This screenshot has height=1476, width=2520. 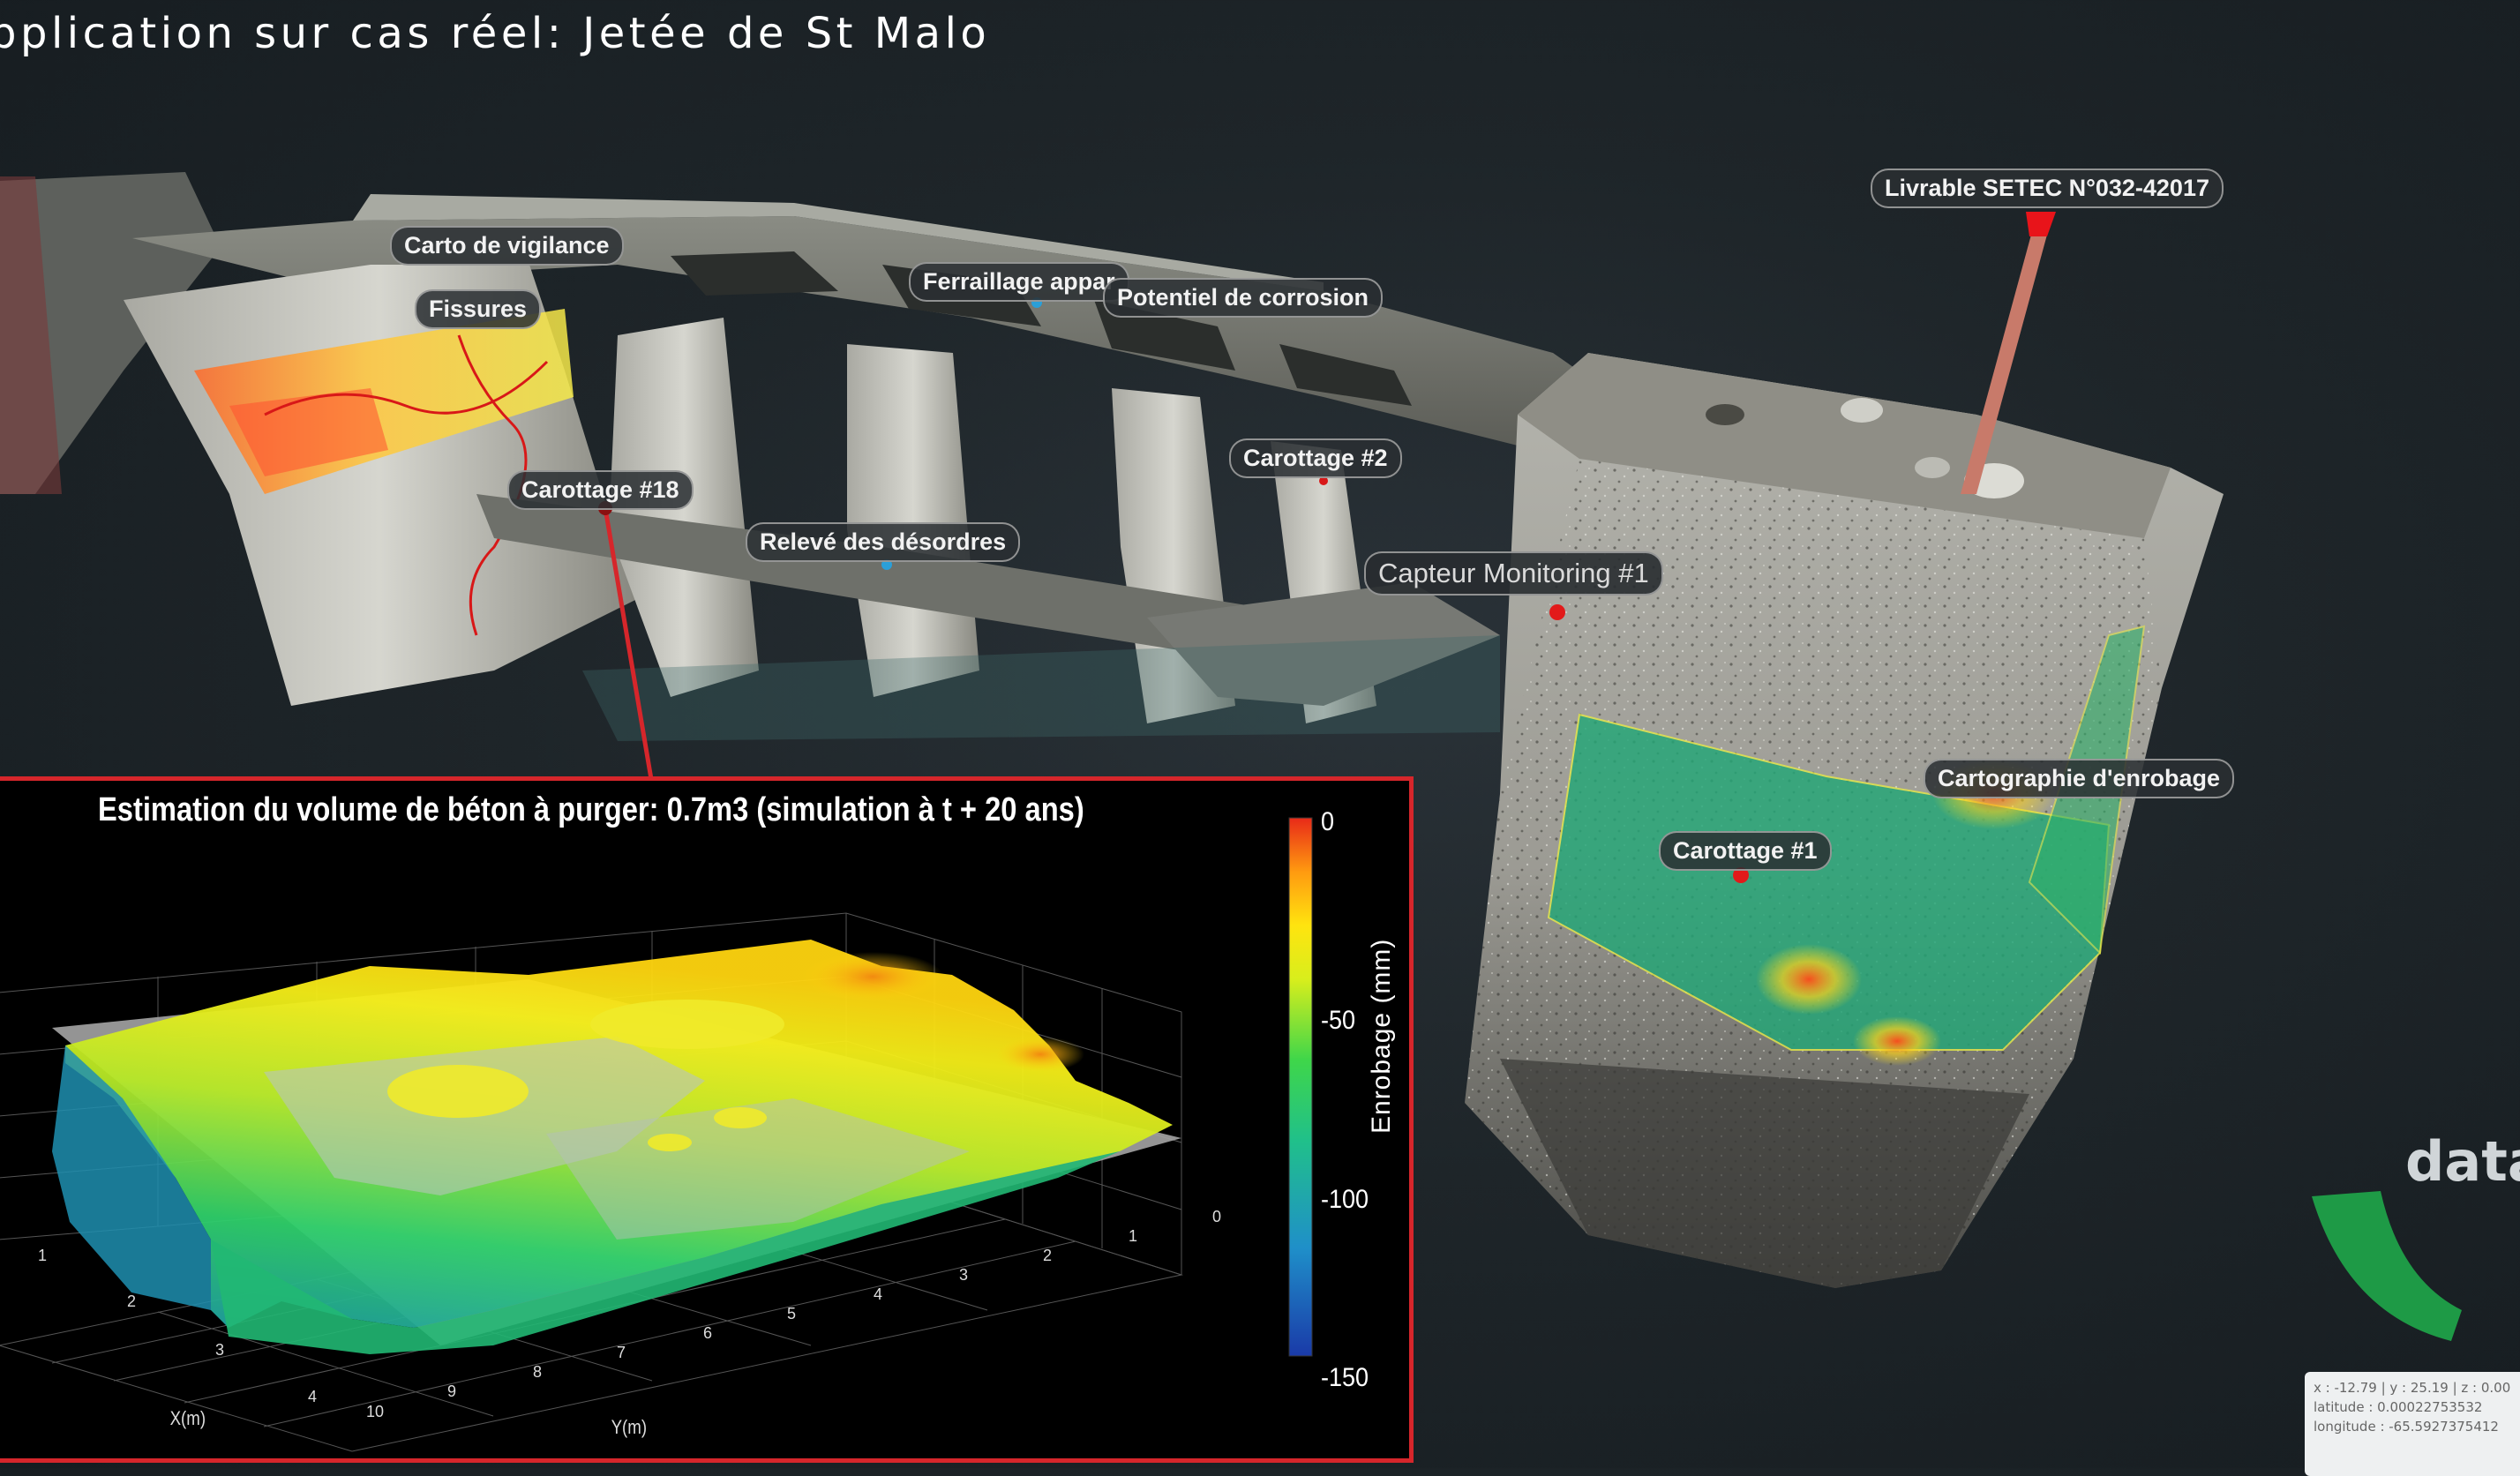 I want to click on y-tick: 5, so click(x=792, y=1313).